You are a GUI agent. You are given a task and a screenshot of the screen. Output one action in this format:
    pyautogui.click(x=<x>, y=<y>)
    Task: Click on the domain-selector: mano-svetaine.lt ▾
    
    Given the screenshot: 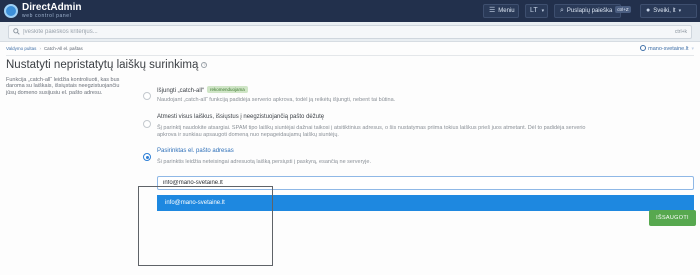 What is the action you would take?
    pyautogui.click(x=667, y=48)
    